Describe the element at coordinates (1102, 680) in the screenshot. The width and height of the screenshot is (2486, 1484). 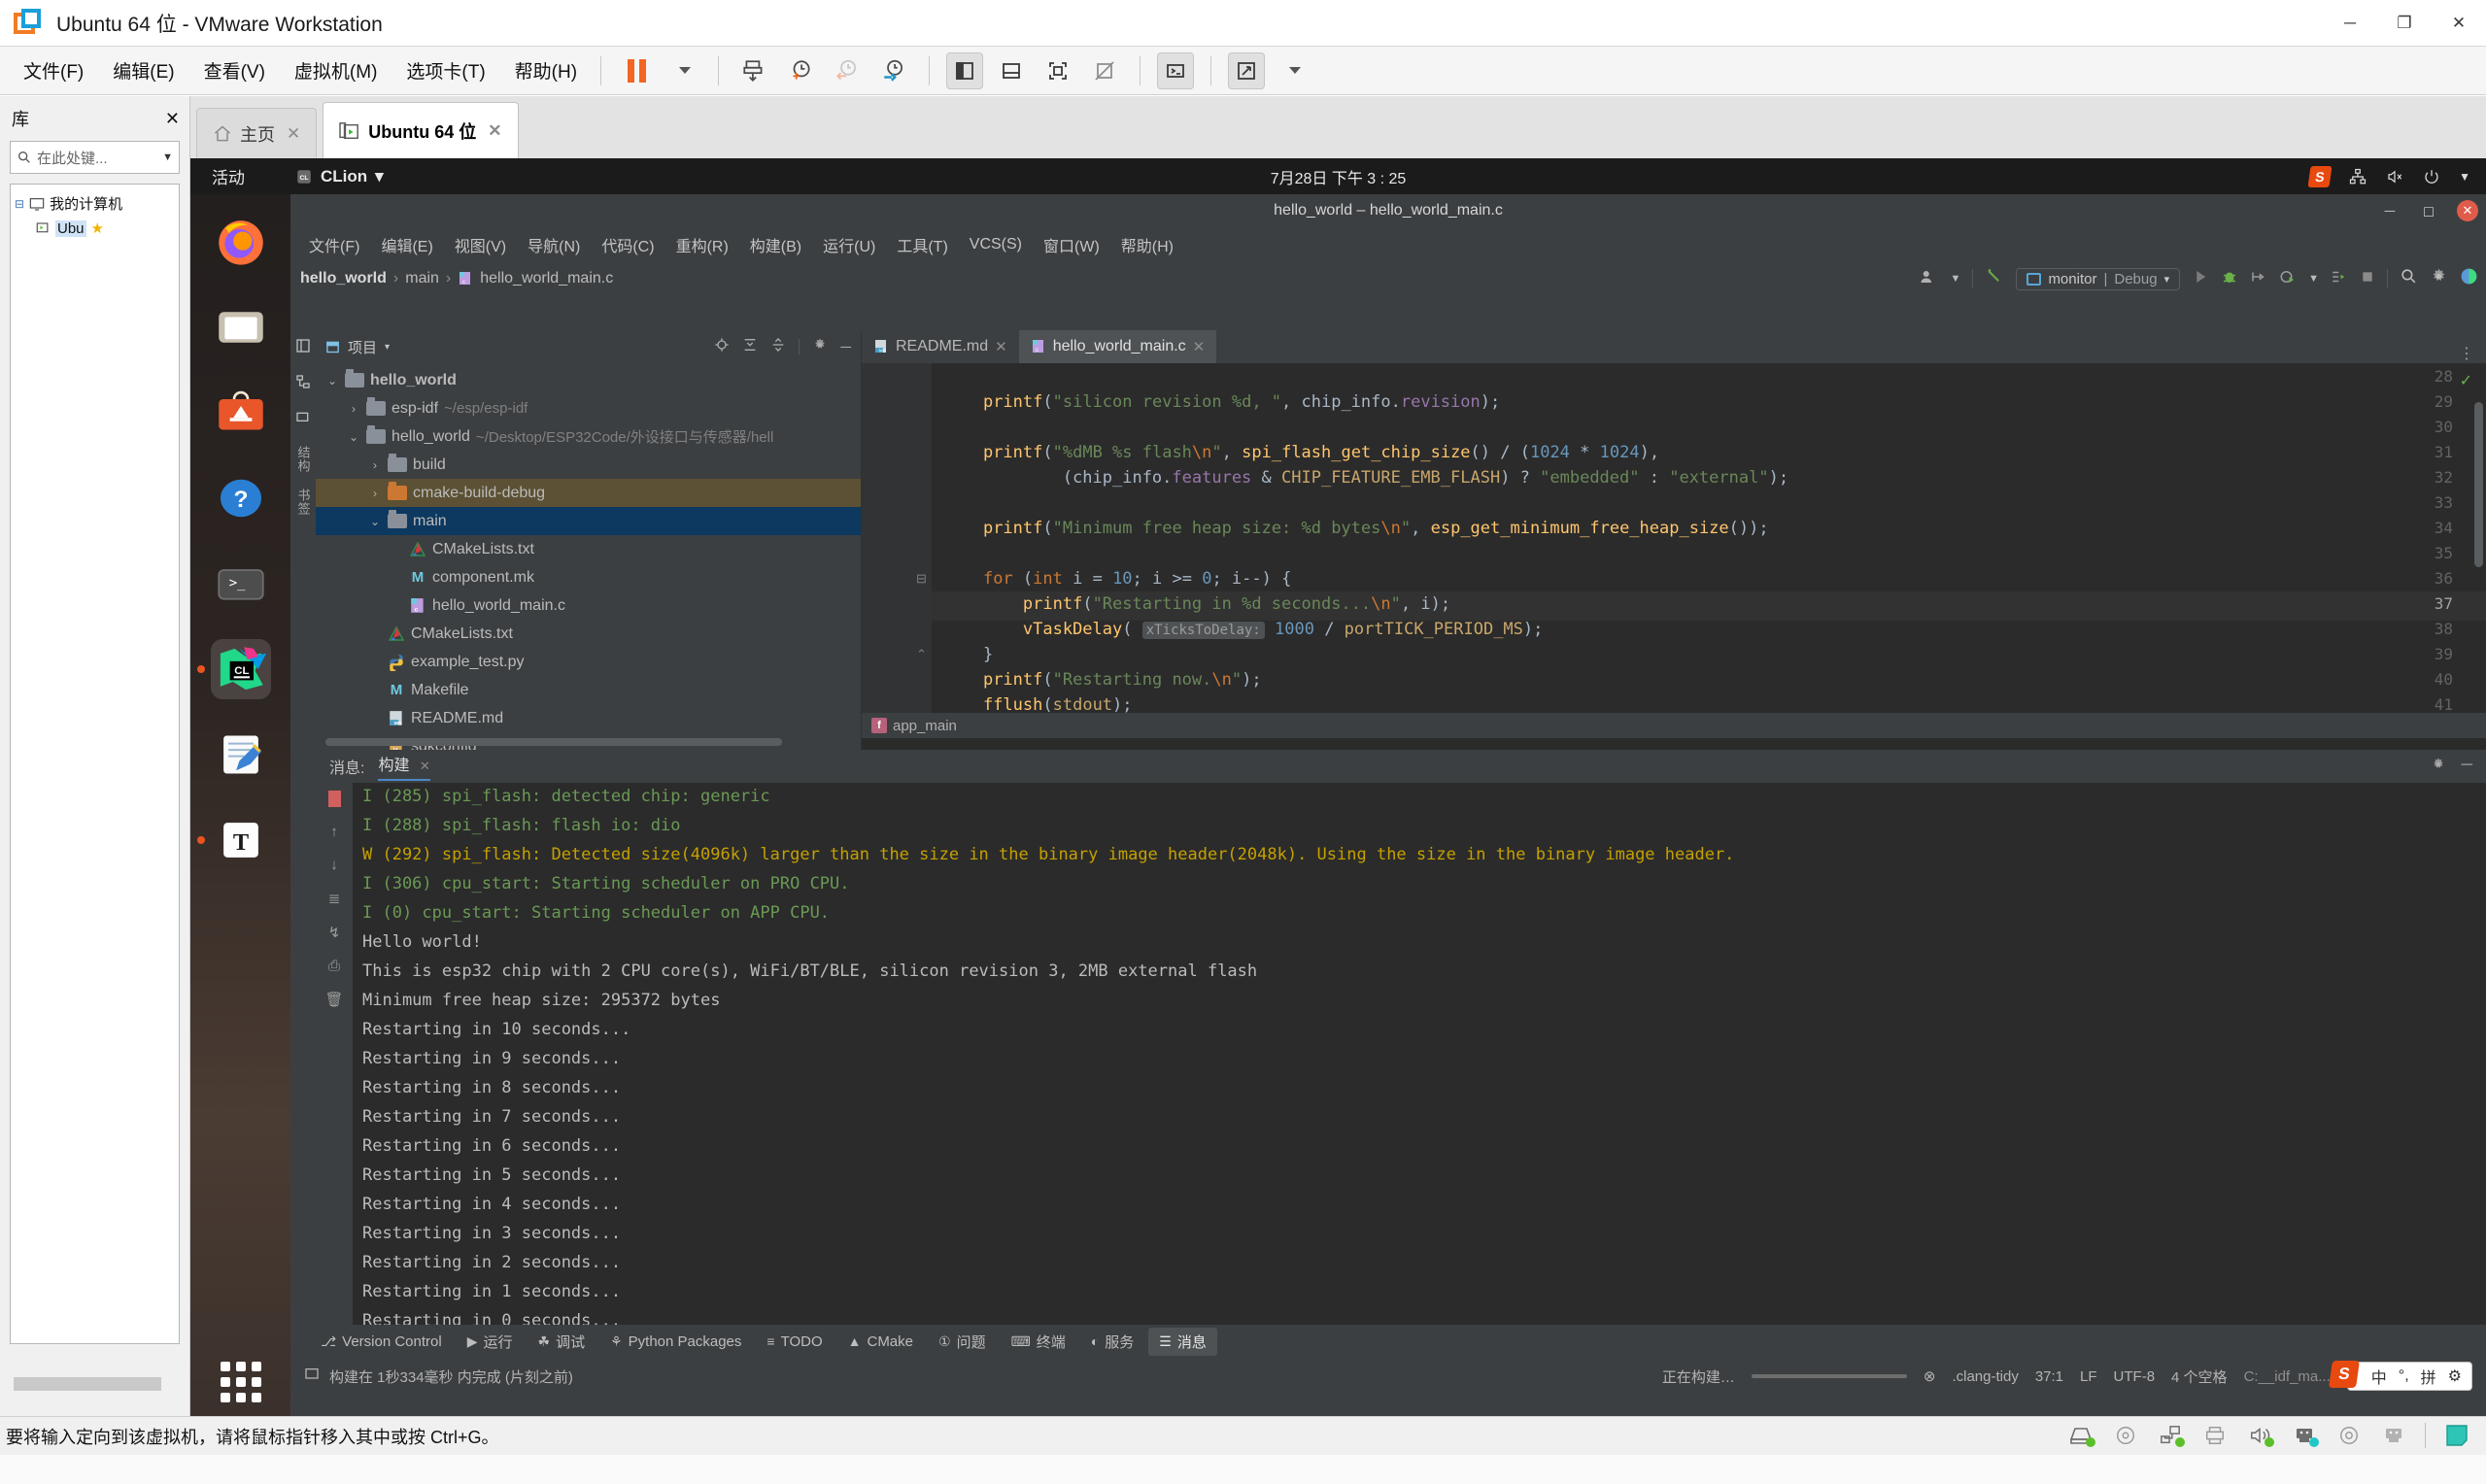
I see `code-line: printf("Restarting now.\n");` at that location.